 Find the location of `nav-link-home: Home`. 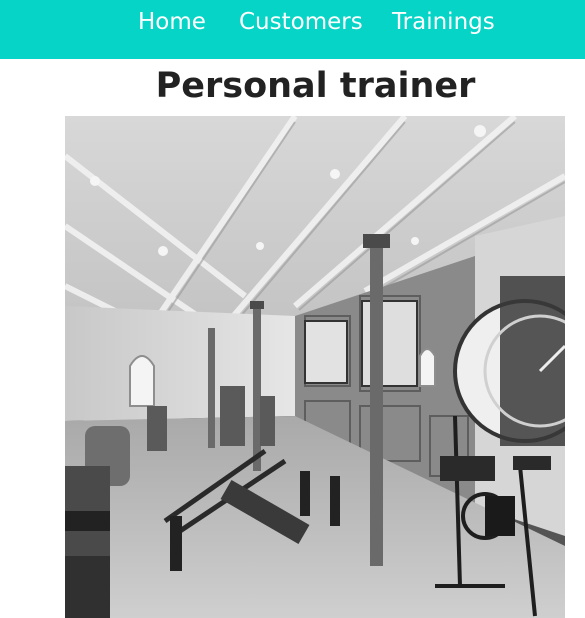

nav-link-home: Home is located at coordinates (172, 22).